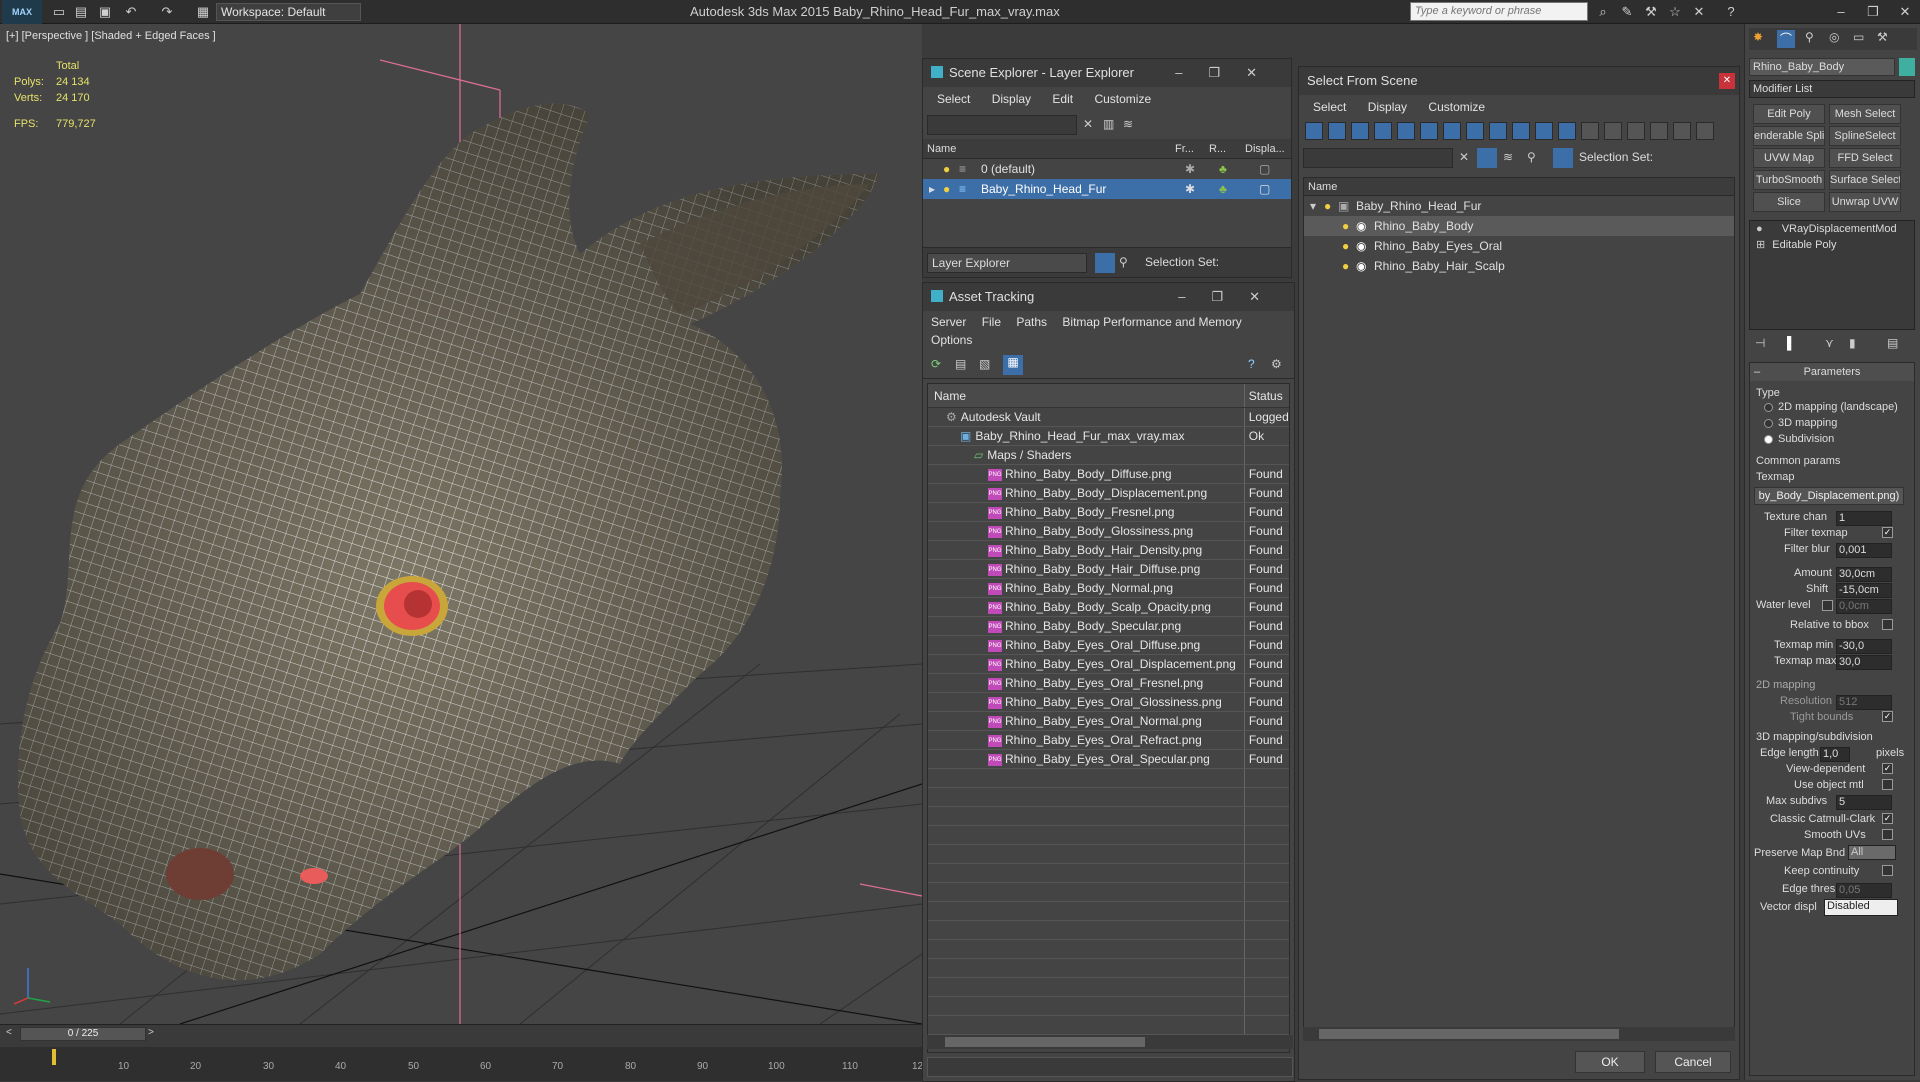  I want to click on filter-space-warps-icon, so click(1429, 131).